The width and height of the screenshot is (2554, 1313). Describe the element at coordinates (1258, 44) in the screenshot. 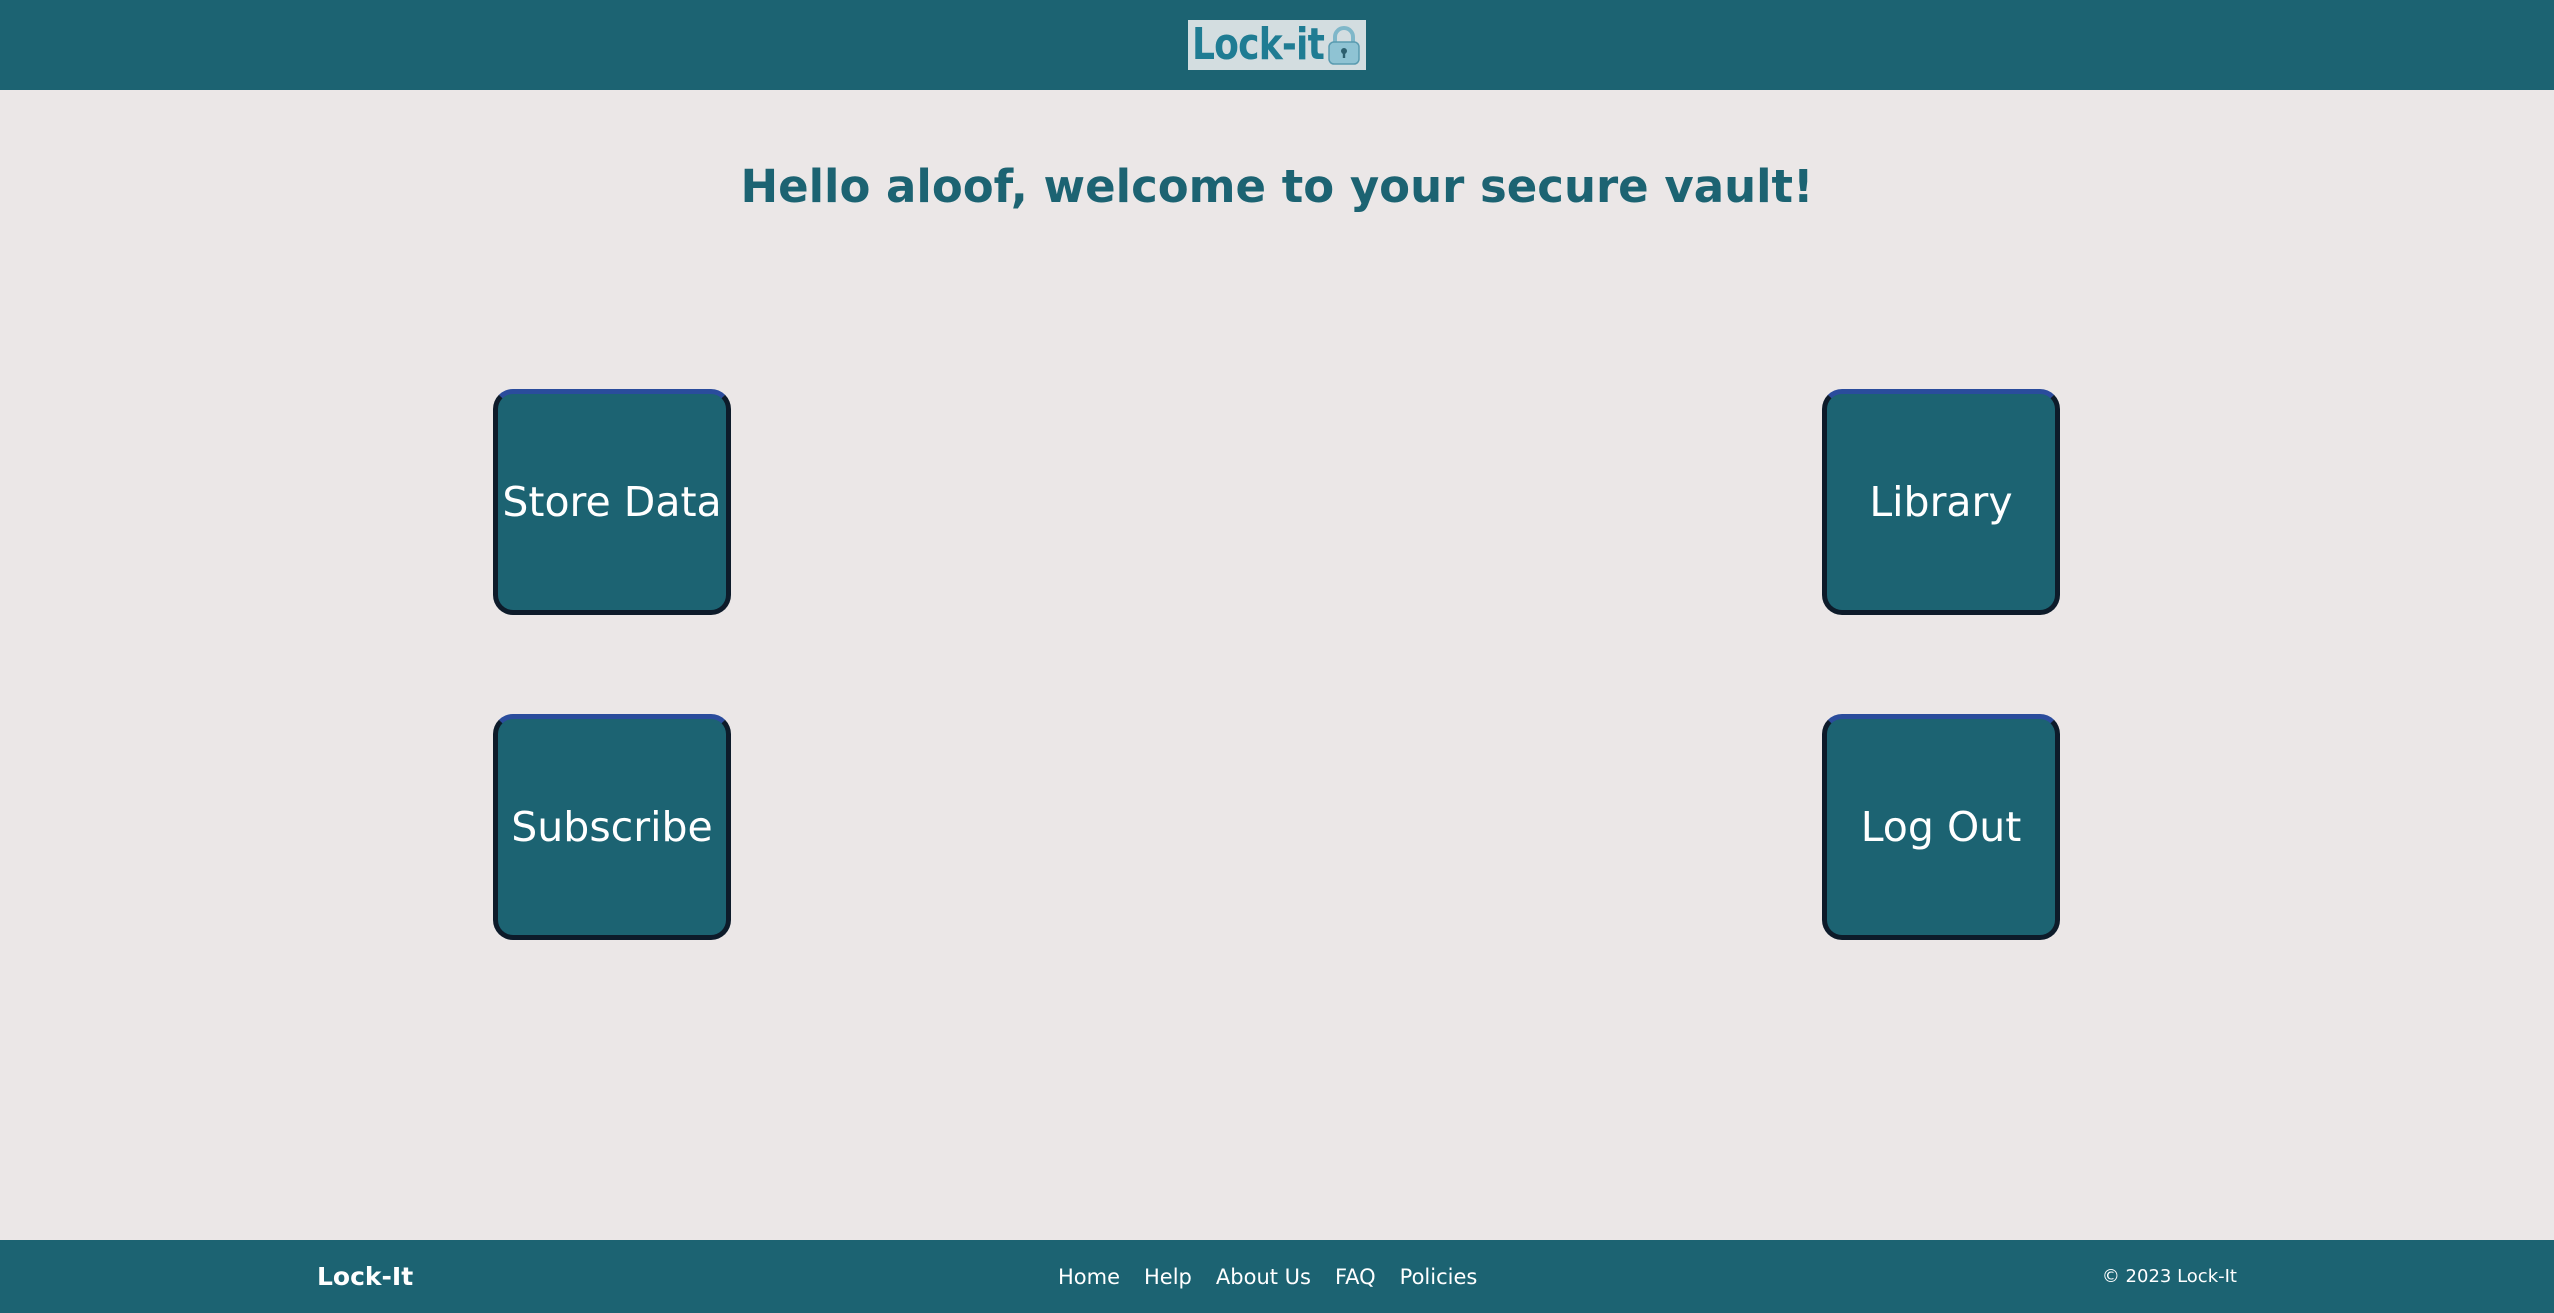

I see `logo-text: Lock-it` at that location.